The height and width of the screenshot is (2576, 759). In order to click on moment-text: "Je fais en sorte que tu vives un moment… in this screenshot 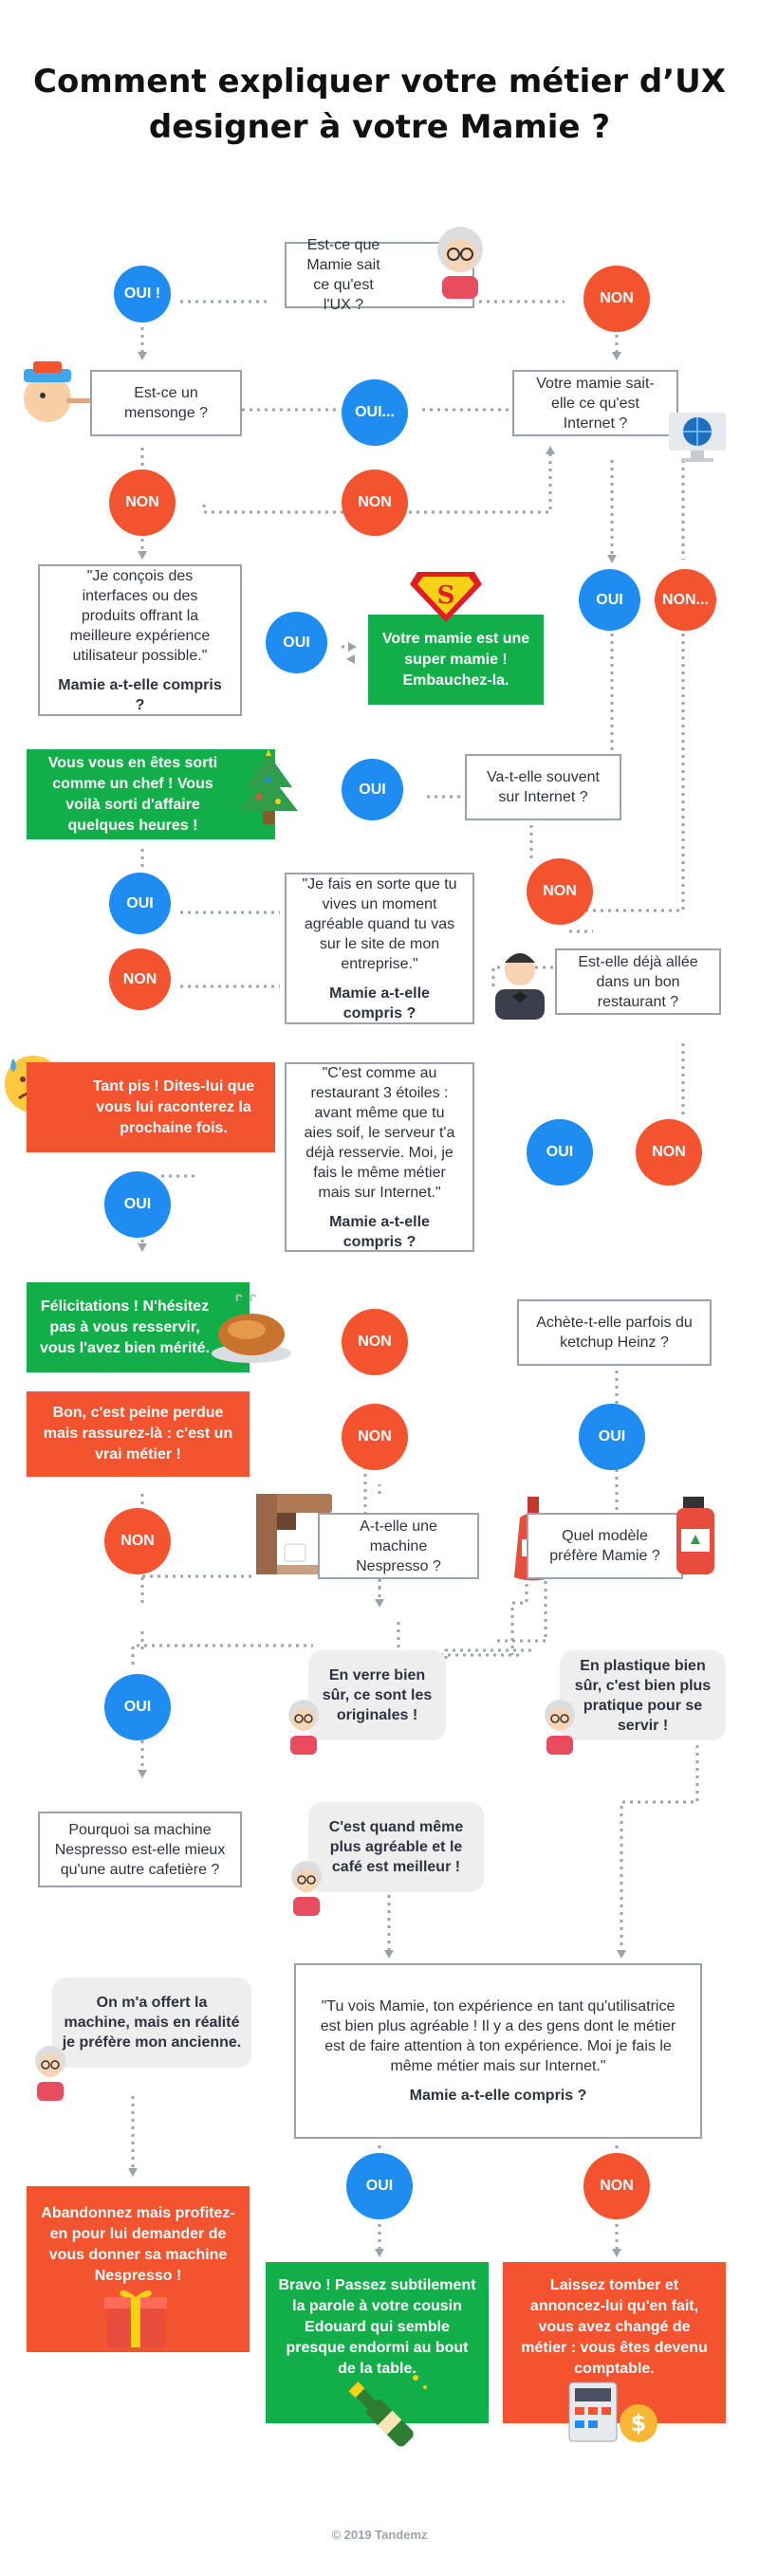, I will do `click(379, 923)`.